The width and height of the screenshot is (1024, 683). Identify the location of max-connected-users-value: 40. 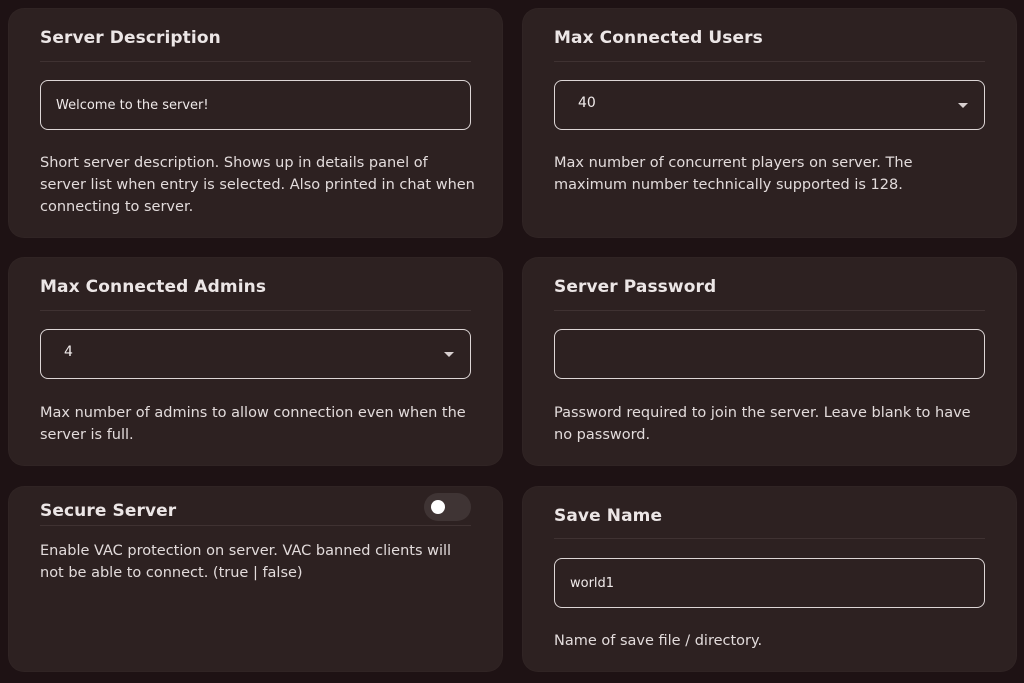
(587, 103).